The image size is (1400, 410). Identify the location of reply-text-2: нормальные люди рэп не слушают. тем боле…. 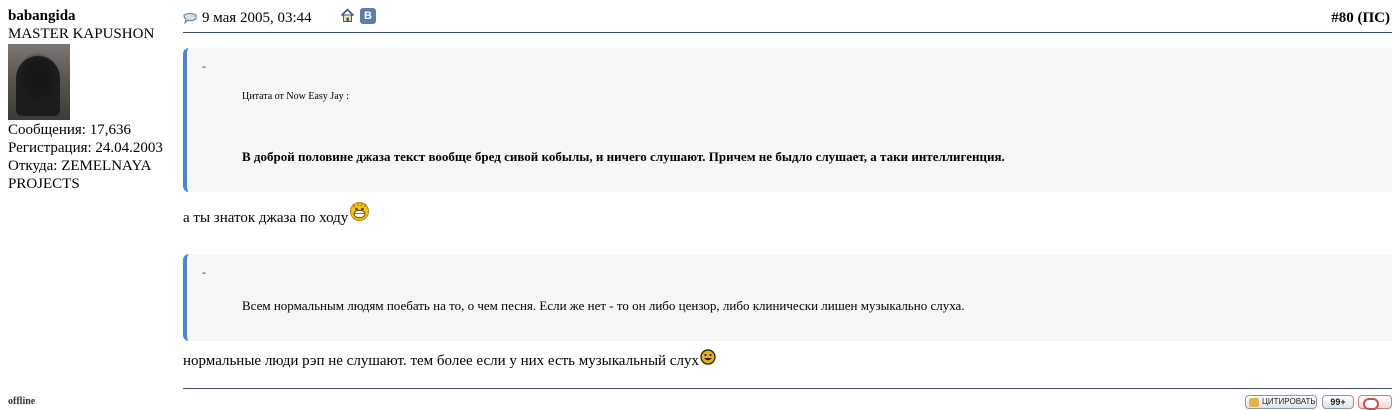
(449, 359).